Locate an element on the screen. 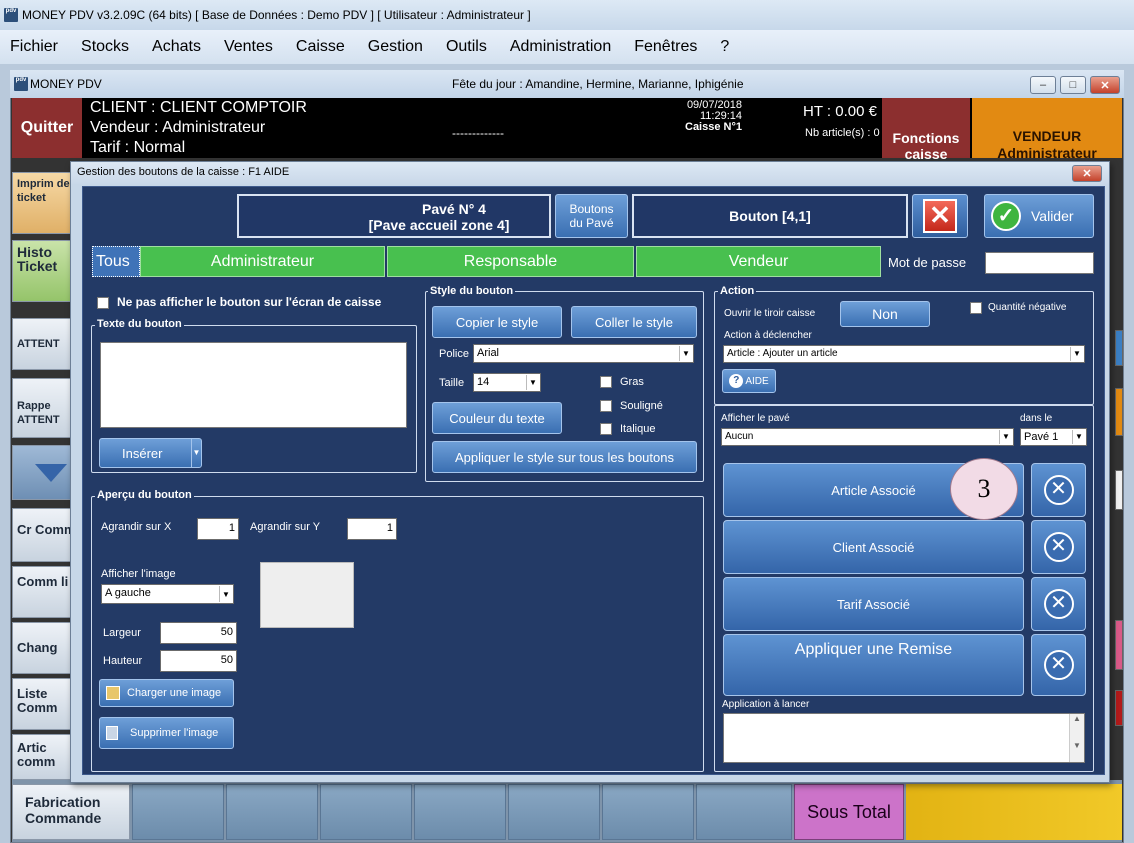 This screenshot has height=843, width=1134. step-badge: 3 is located at coordinates (984, 489).